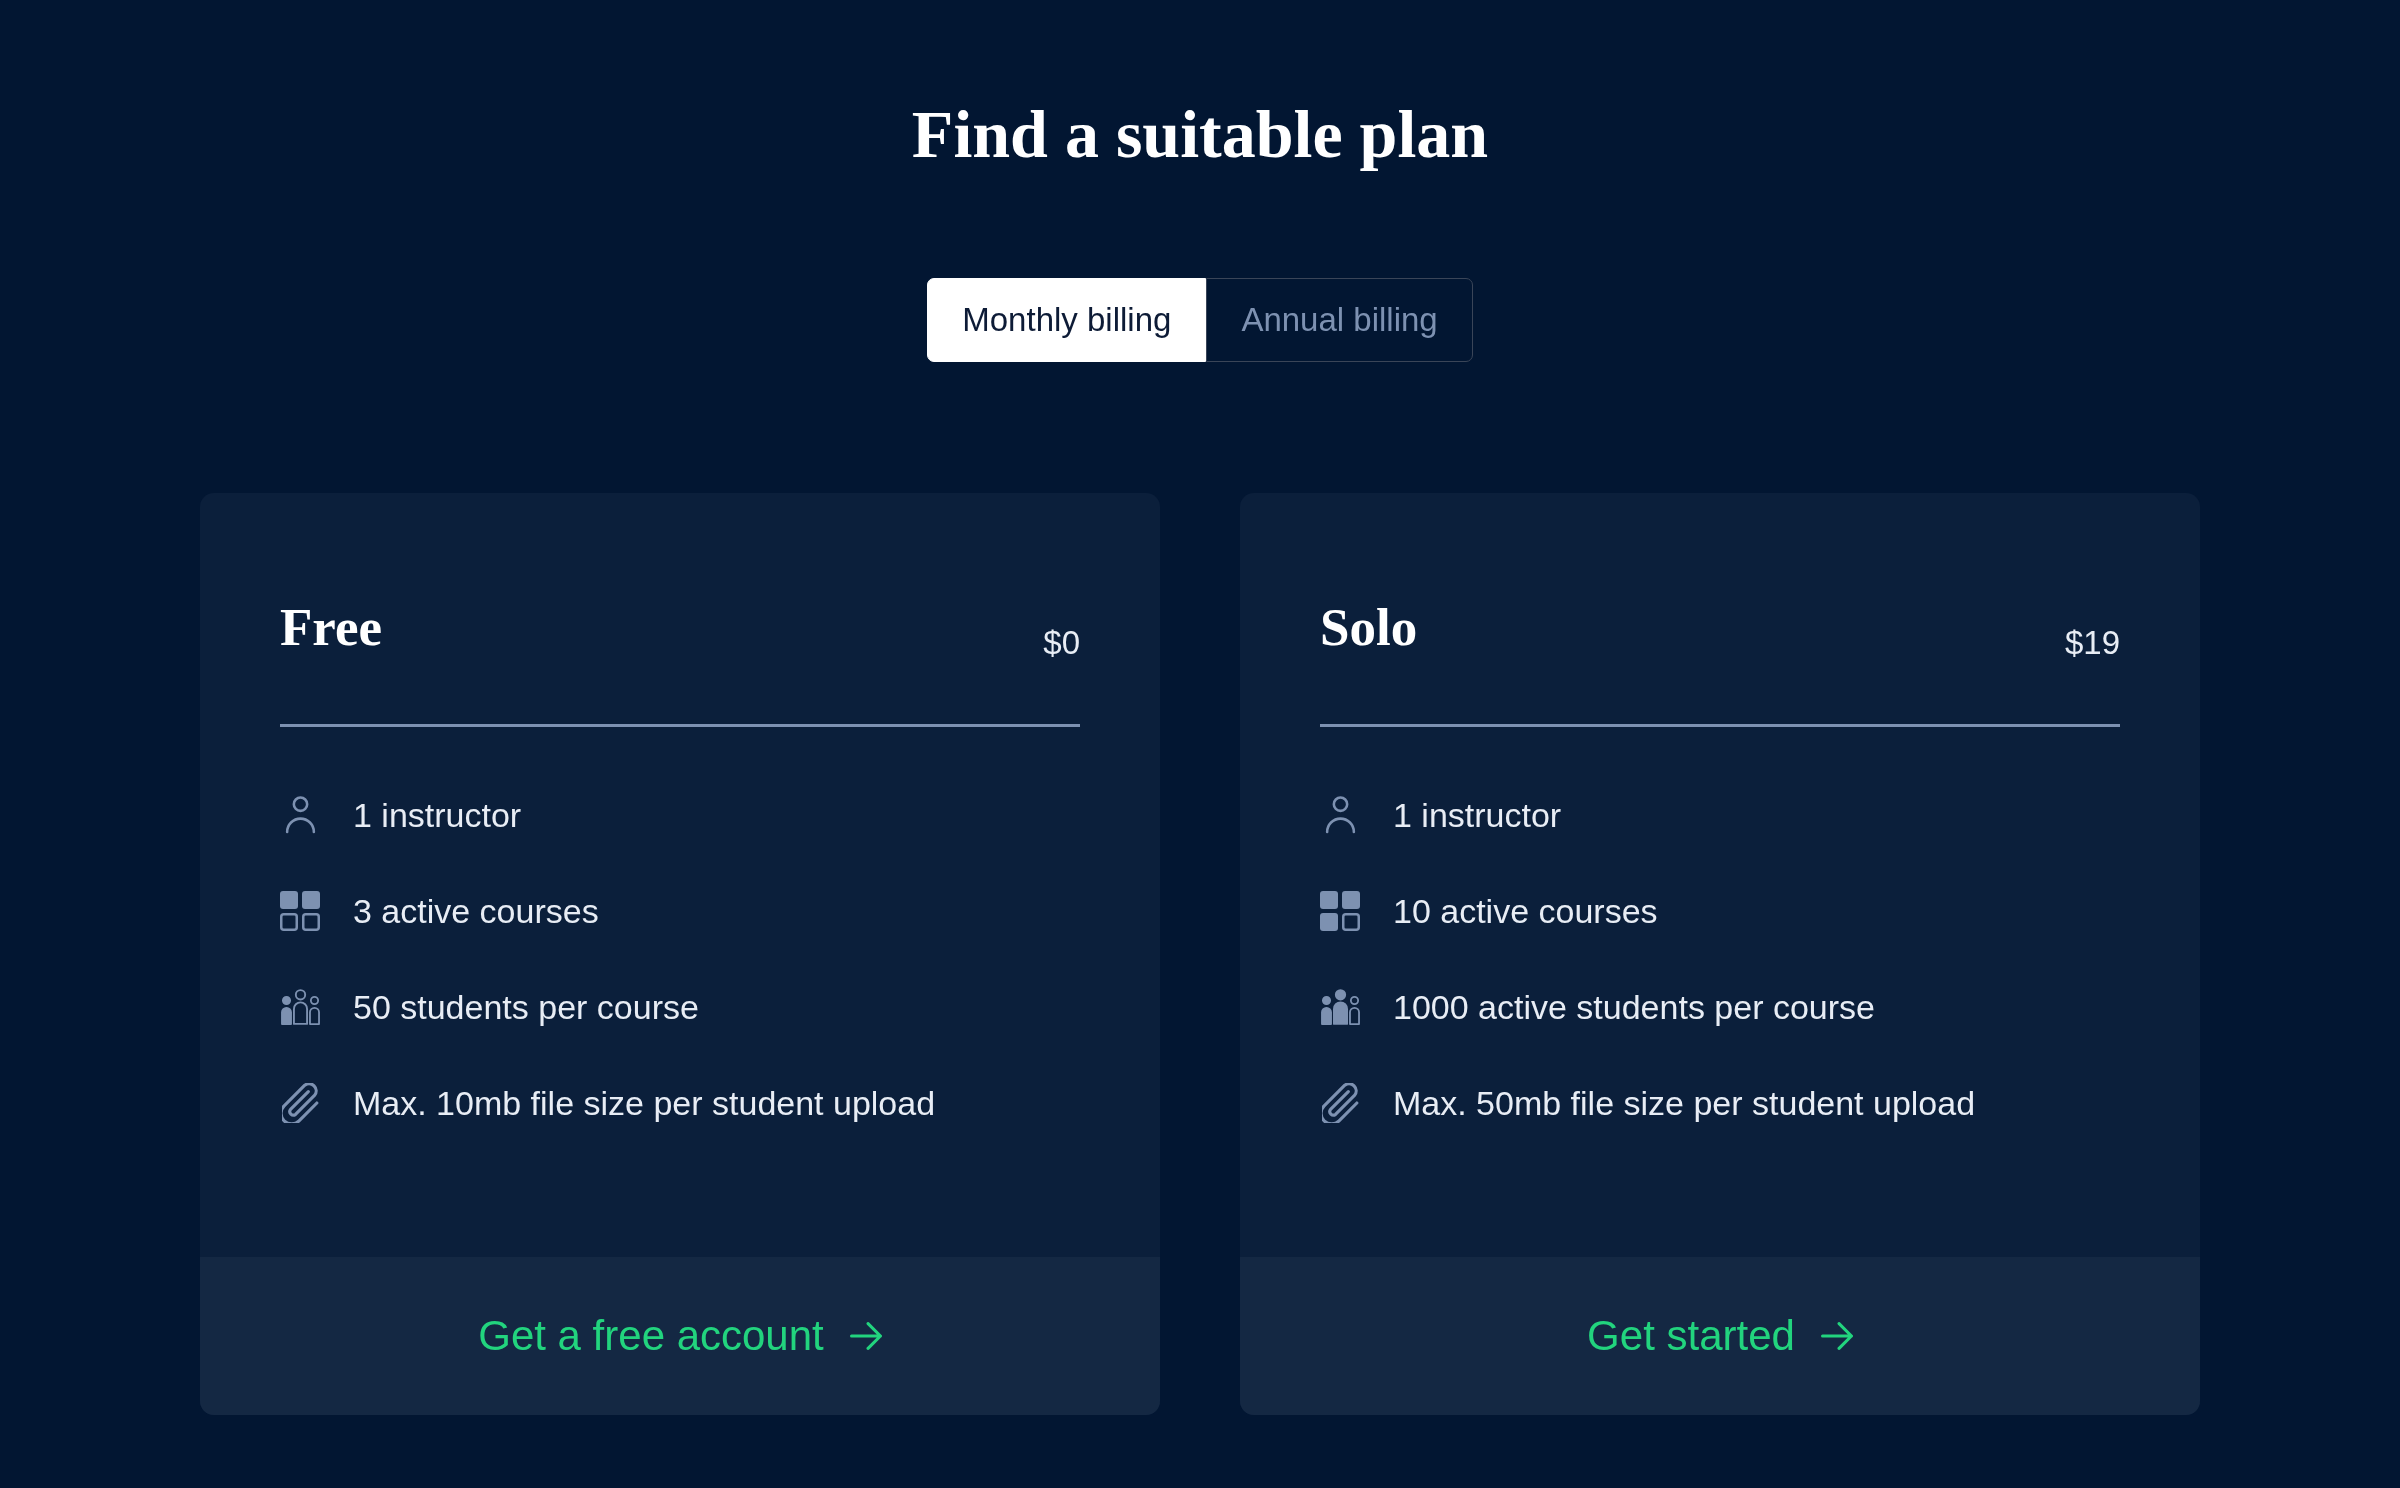 This screenshot has height=1488, width=2400. Describe the element at coordinates (1200, 134) in the screenshot. I see `page-title: Find a suitable plan` at that location.